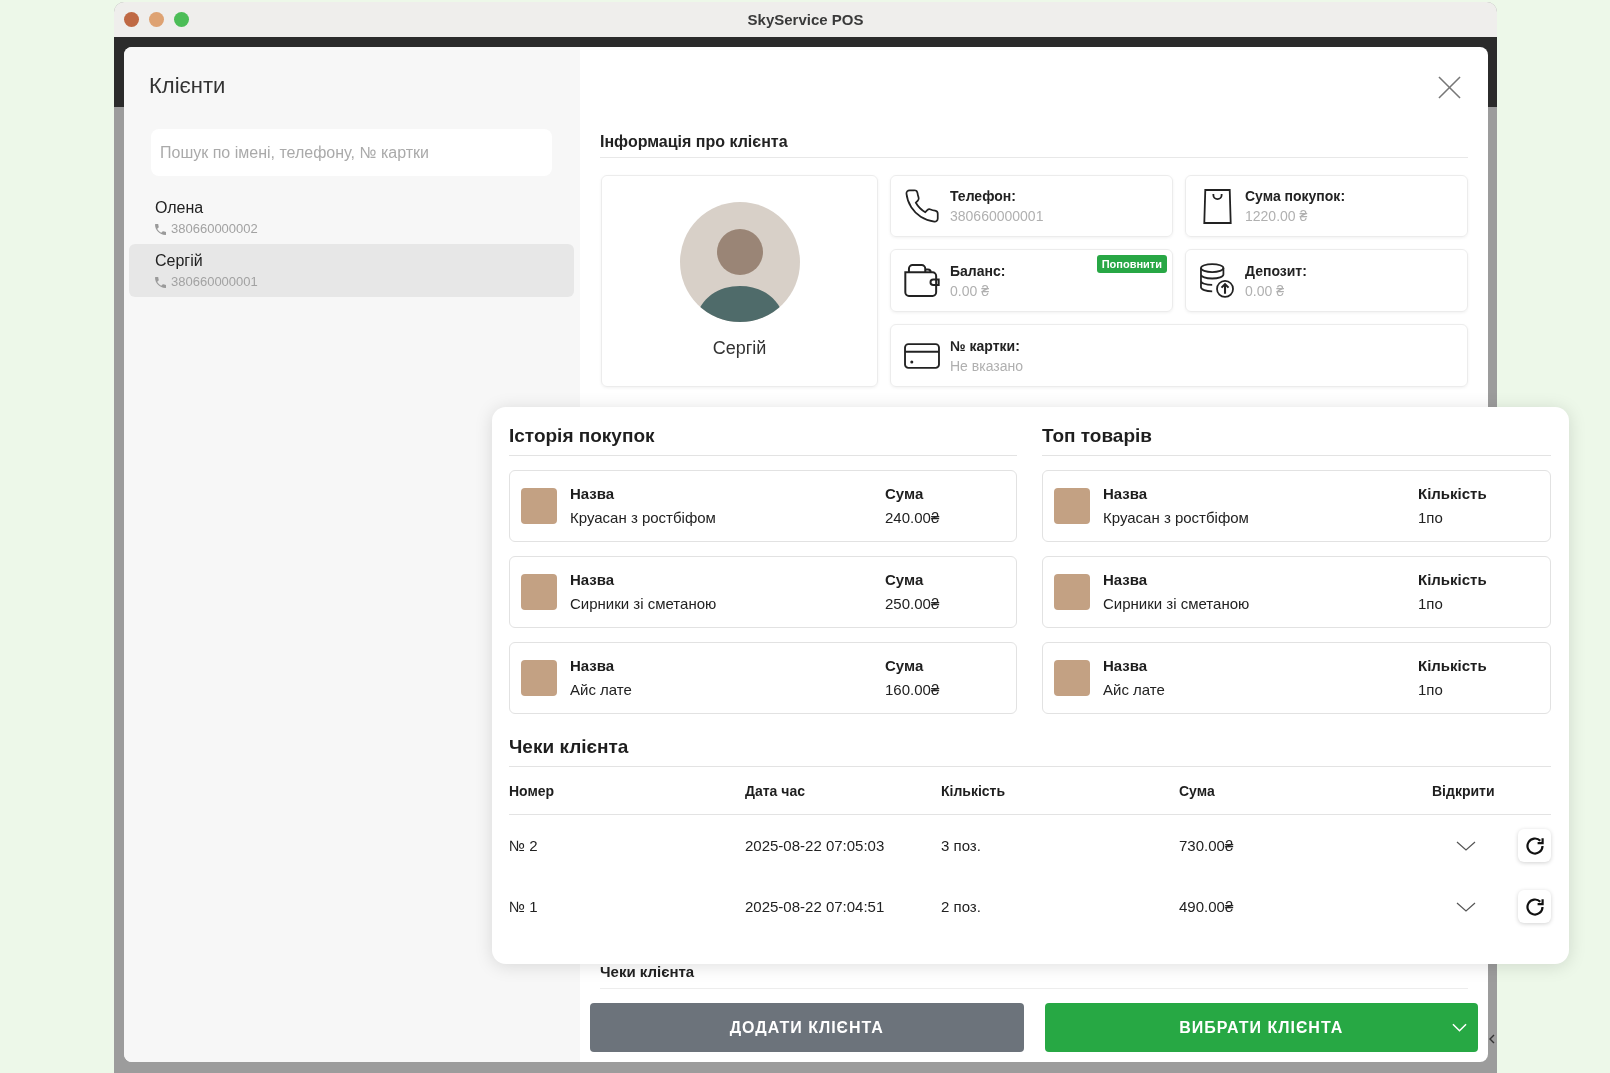 Image resolution: width=1610 pixels, height=1073 pixels. What do you see at coordinates (1492, 1039) in the screenshot?
I see `chevron-left-icon` at bounding box center [1492, 1039].